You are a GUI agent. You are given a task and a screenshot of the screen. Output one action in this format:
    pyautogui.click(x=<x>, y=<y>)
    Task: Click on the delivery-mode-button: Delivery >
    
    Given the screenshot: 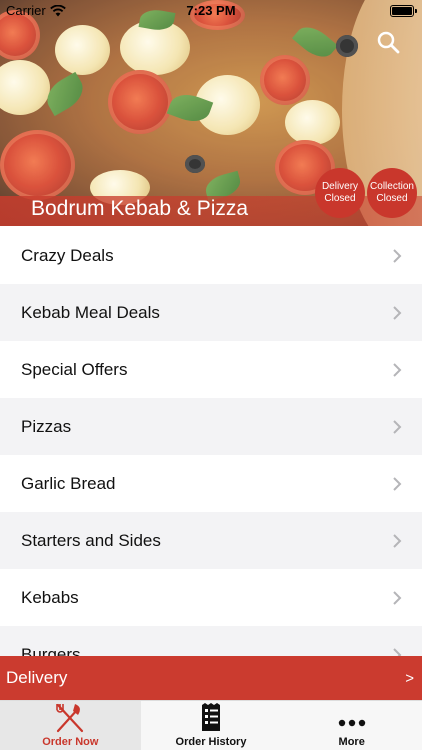 What is the action you would take?
    pyautogui.click(x=211, y=678)
    